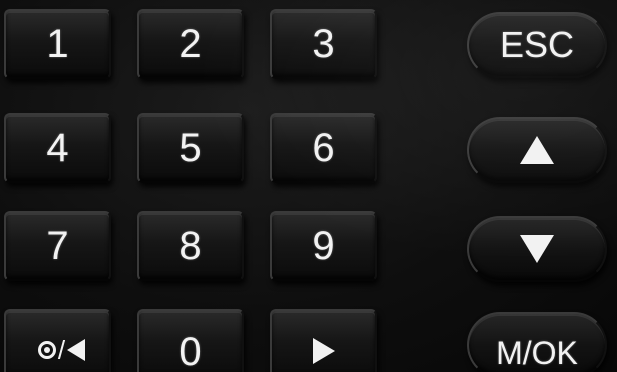 This screenshot has width=617, height=372. What do you see at coordinates (76, 350) in the screenshot?
I see `left-triangle-icon` at bounding box center [76, 350].